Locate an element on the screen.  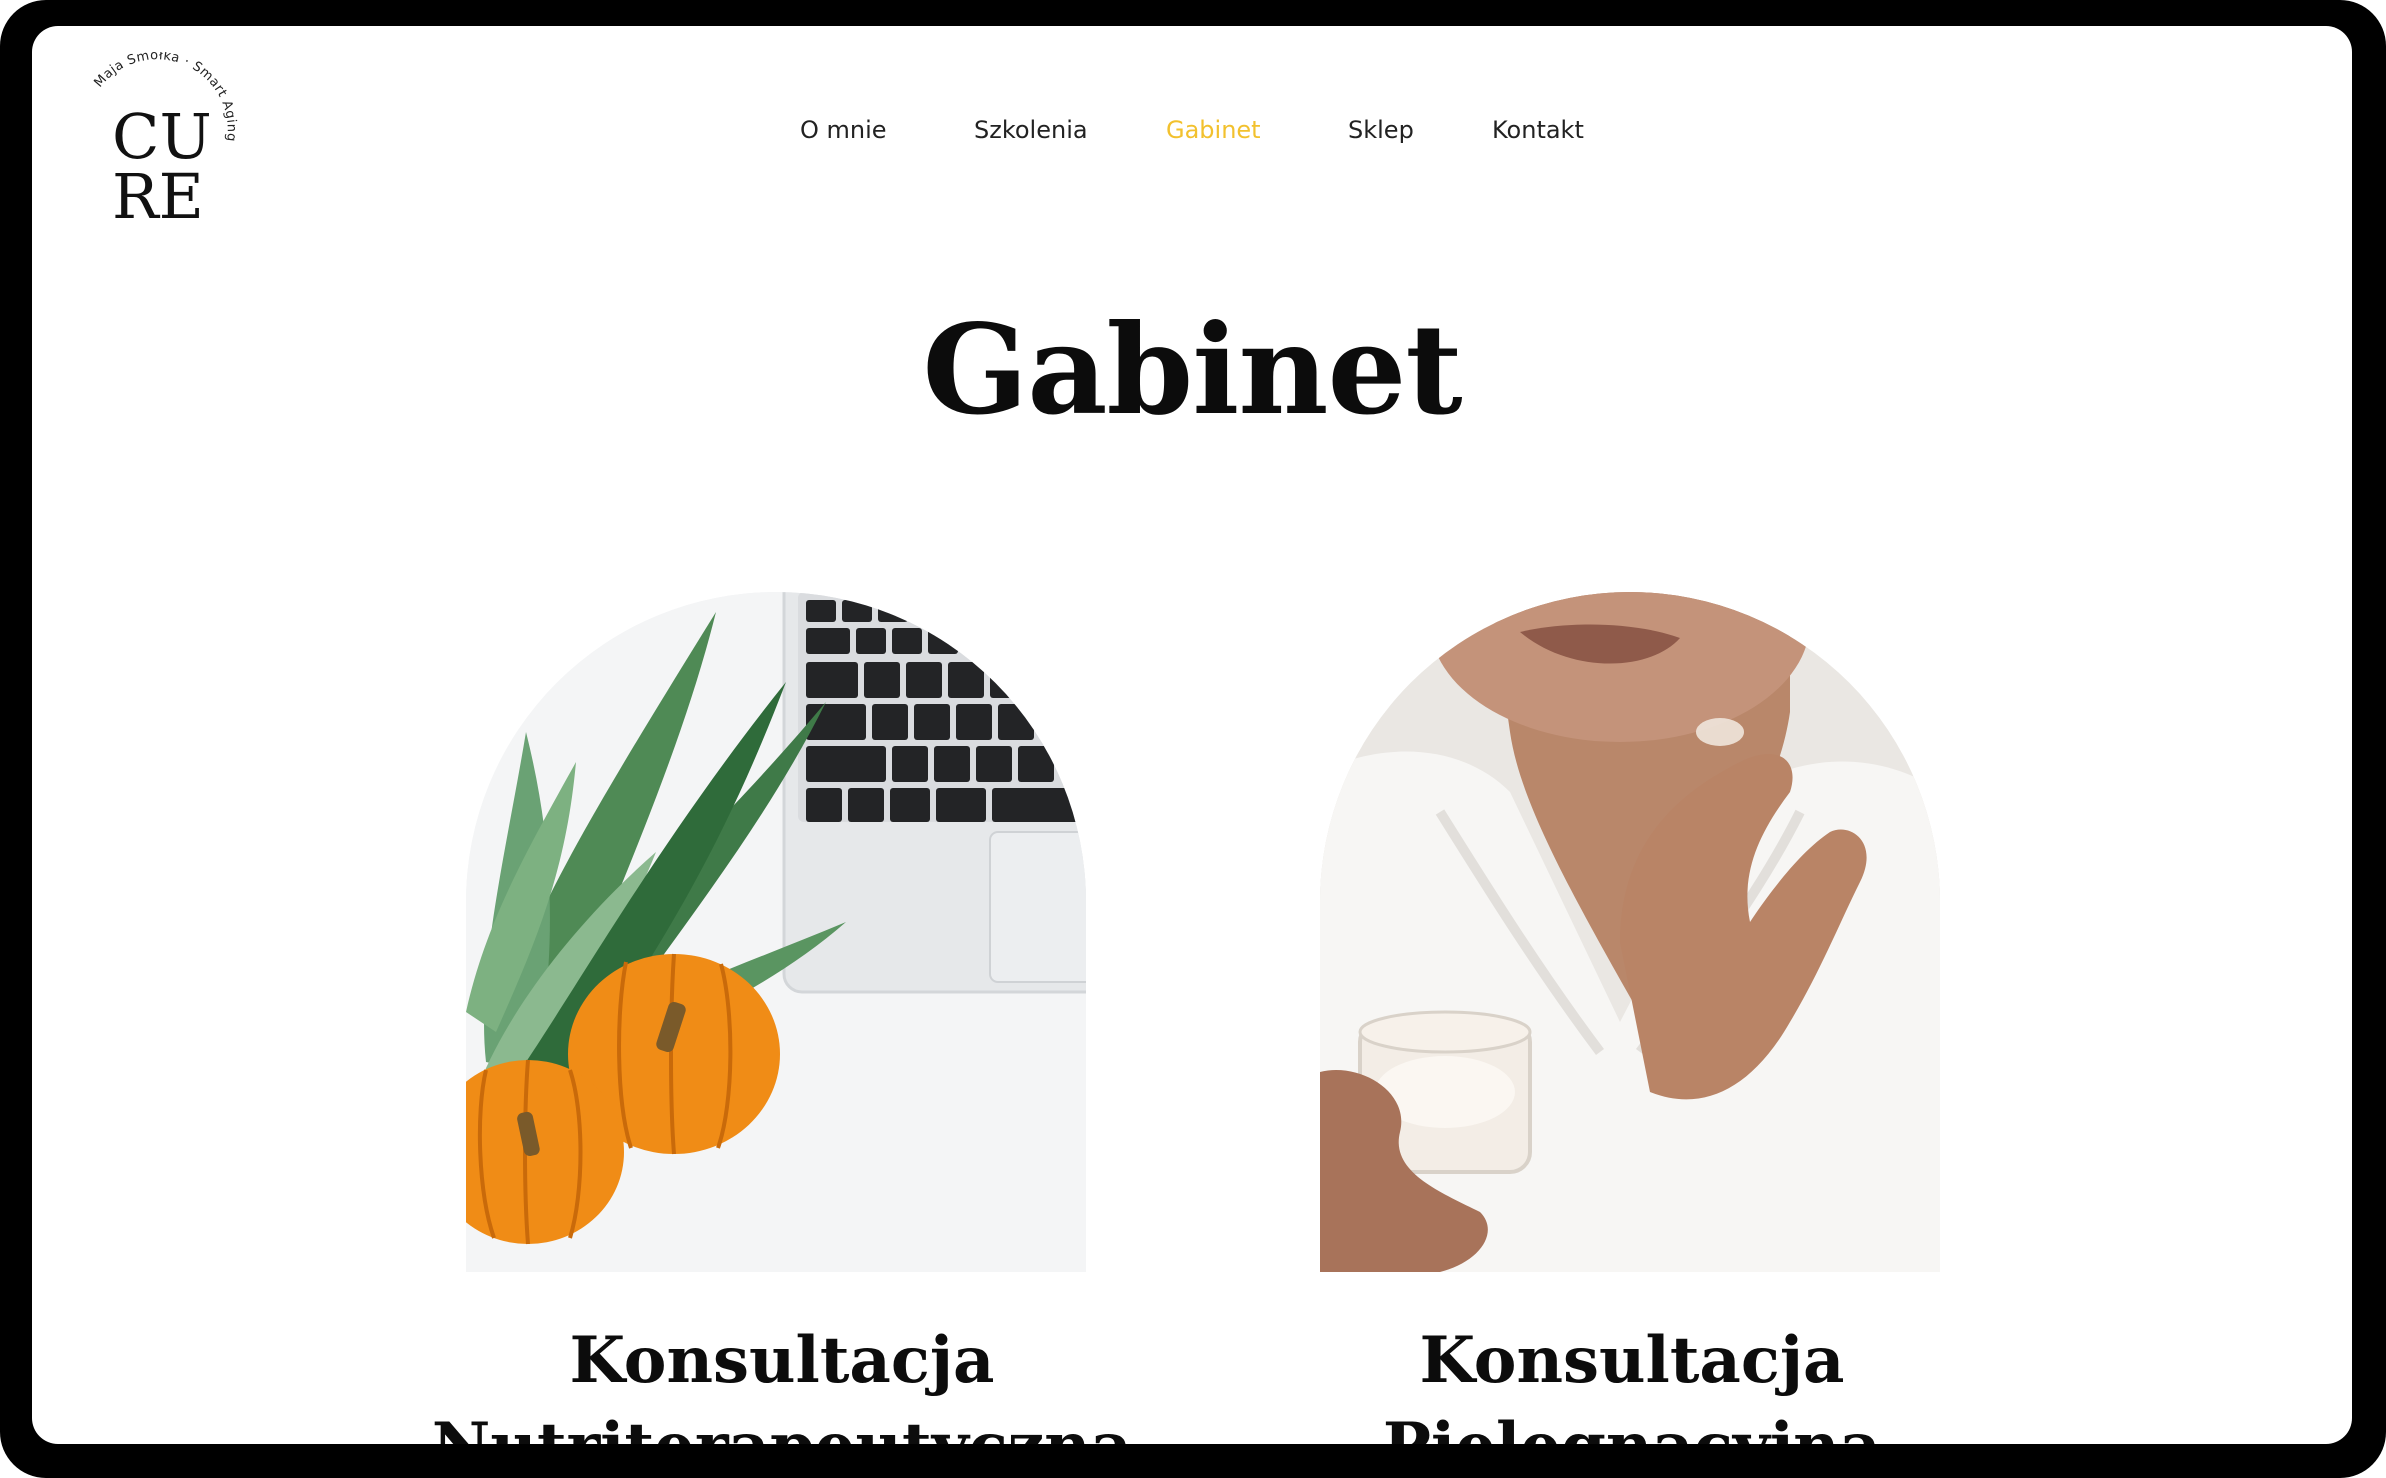
nav-item-szkolenia: Szkolenia is located at coordinates (1031, 130).